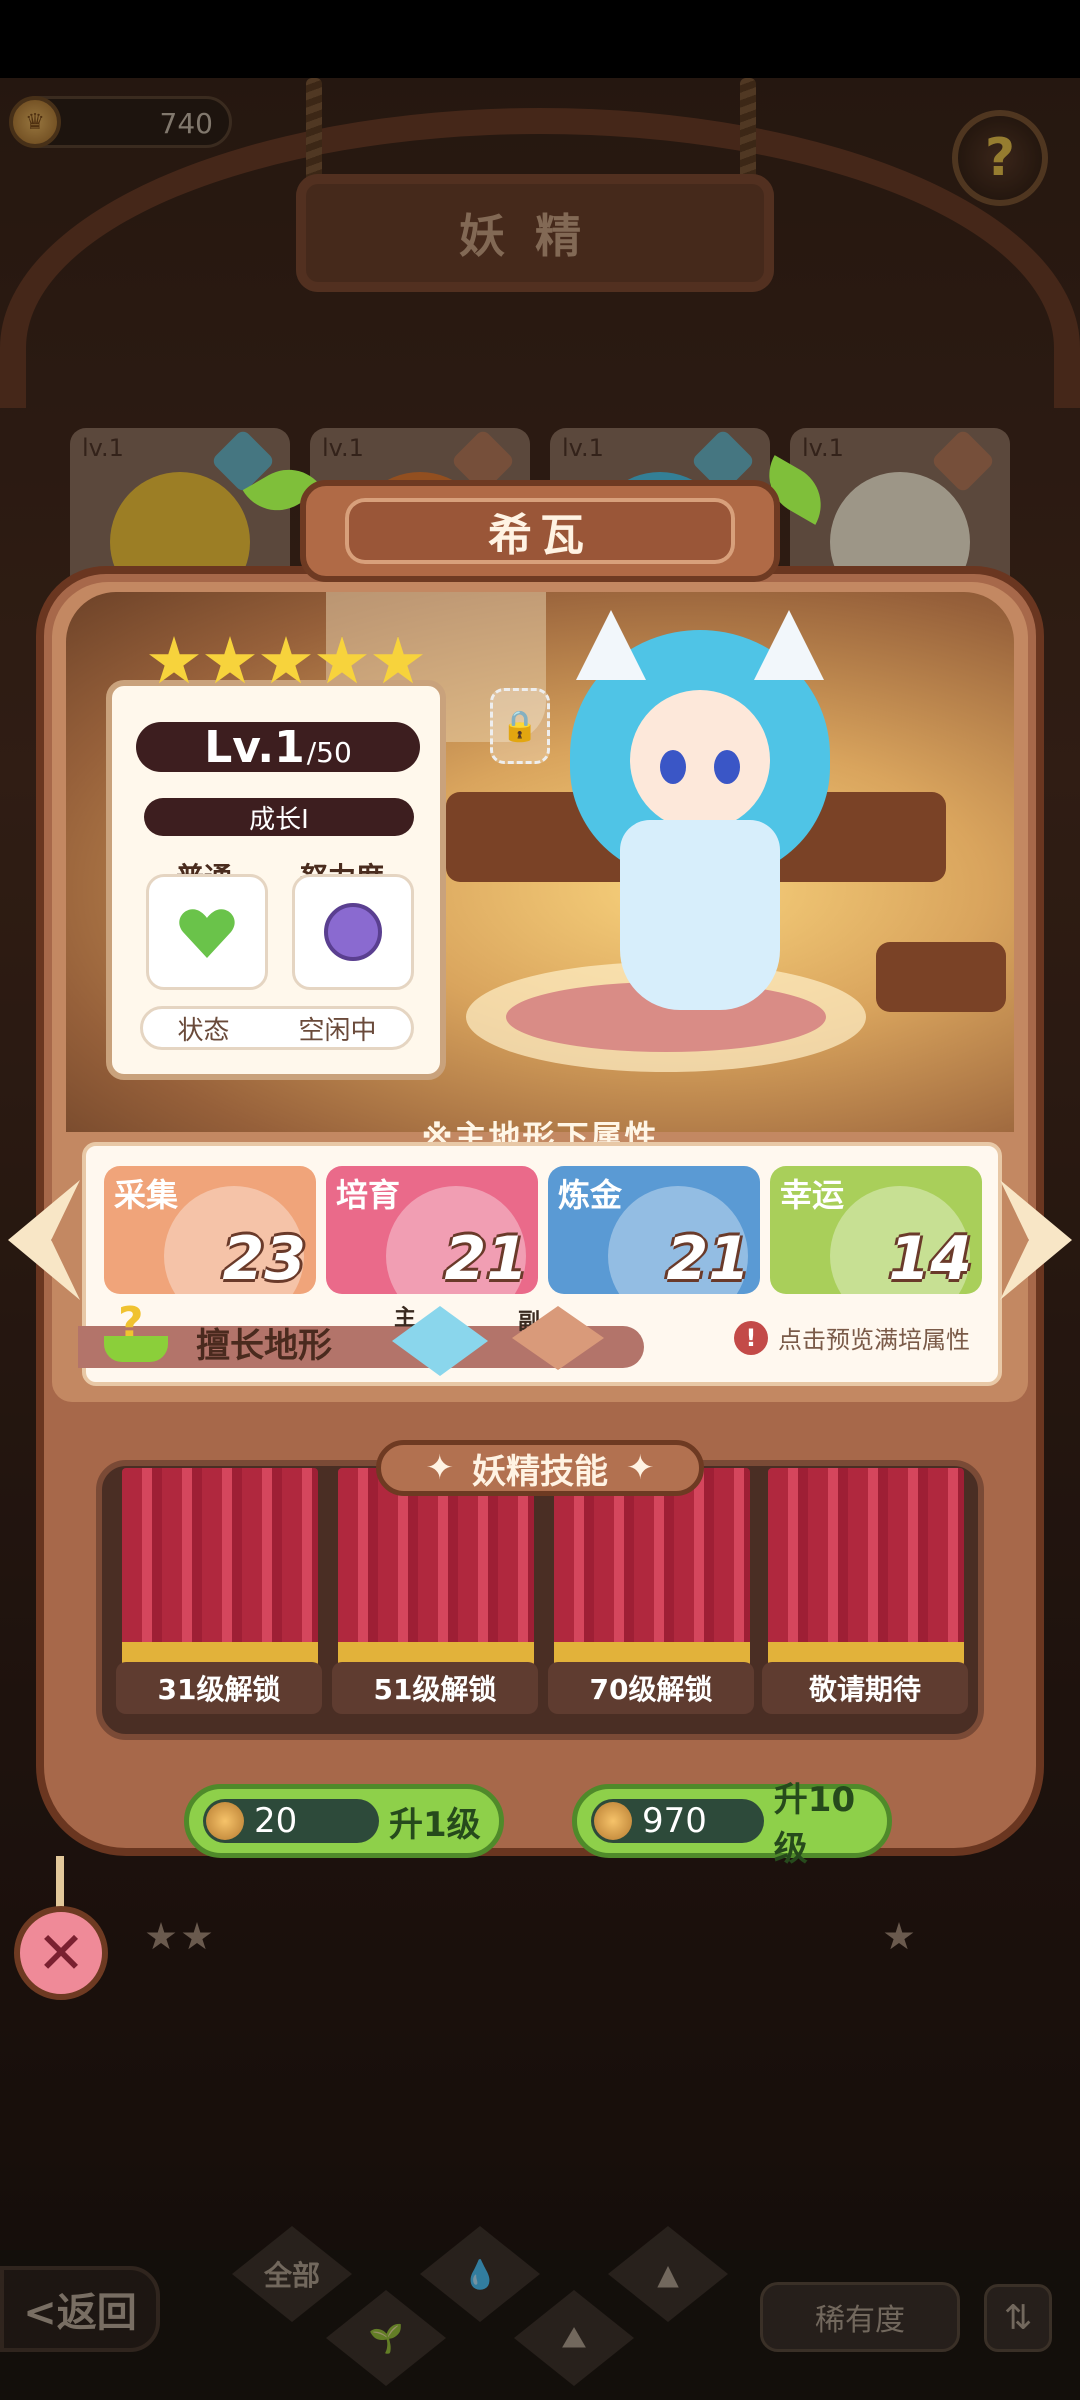 The width and height of the screenshot is (1080, 2400). Describe the element at coordinates (941, 977) in the screenshot. I see `room-stool` at that location.